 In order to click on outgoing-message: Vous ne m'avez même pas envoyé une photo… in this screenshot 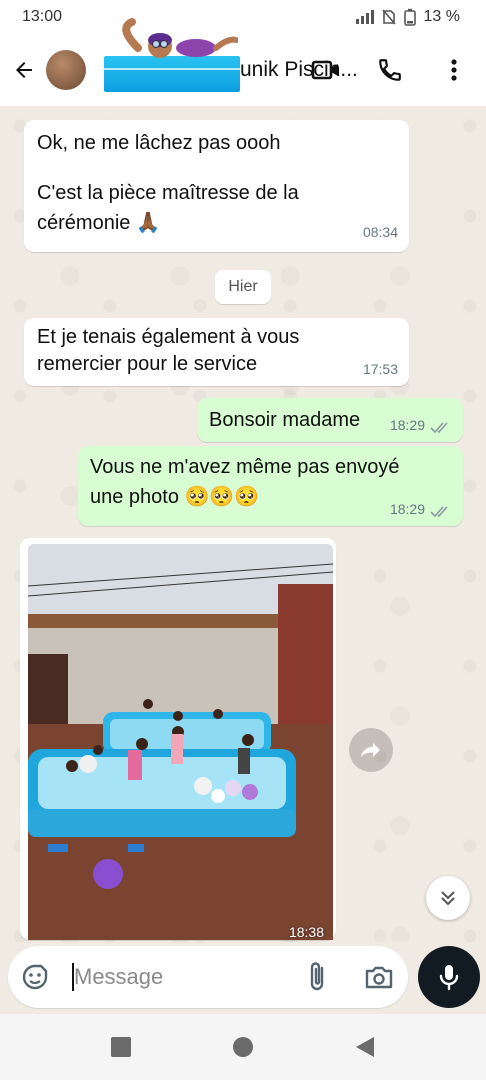, I will do `click(270, 486)`.